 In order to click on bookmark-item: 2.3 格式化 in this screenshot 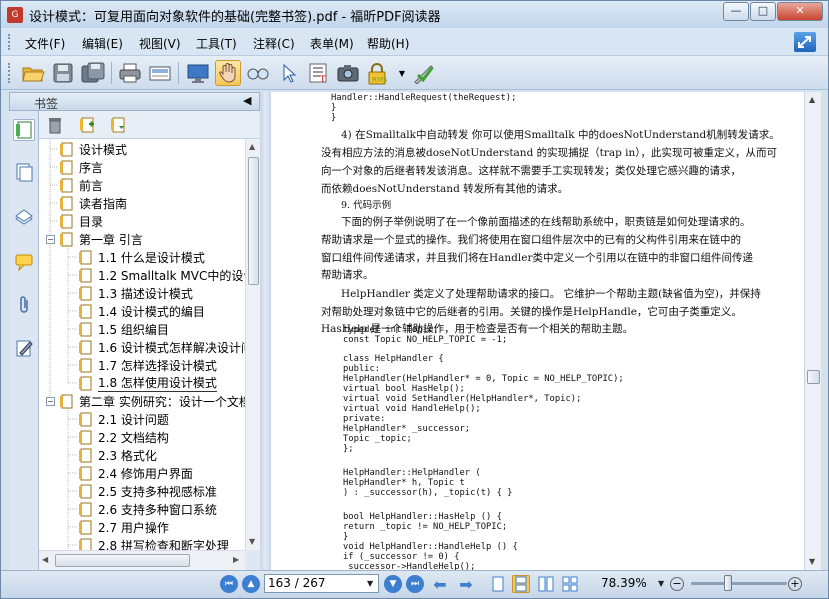, I will do `click(118, 455)`.